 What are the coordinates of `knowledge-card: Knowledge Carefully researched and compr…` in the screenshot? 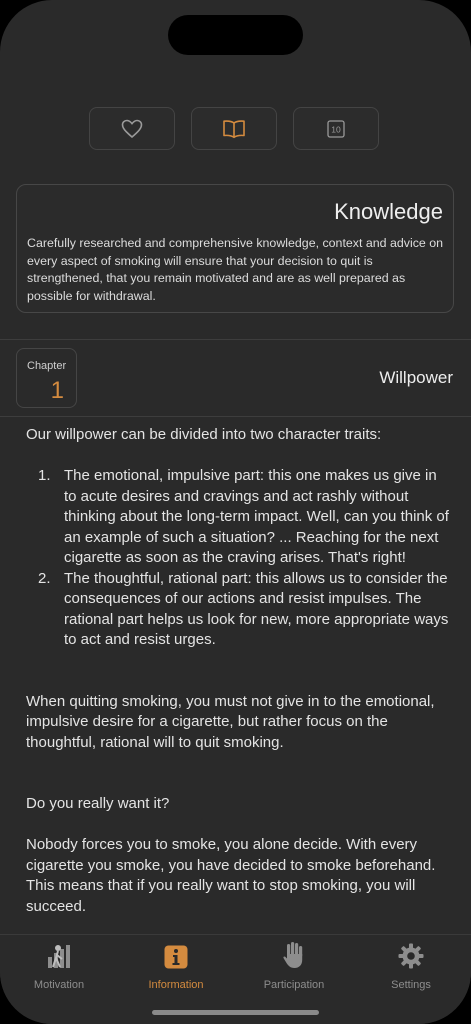 It's located at (235, 248).